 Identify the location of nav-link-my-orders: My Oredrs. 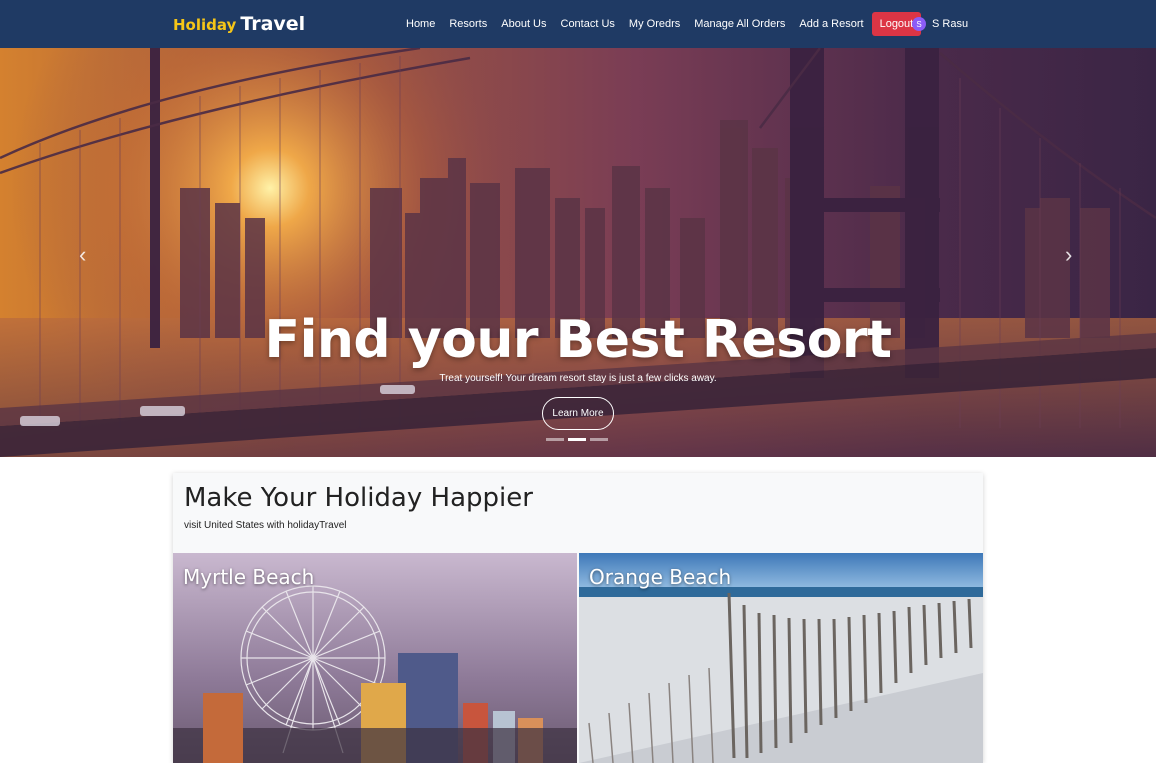
(654, 24).